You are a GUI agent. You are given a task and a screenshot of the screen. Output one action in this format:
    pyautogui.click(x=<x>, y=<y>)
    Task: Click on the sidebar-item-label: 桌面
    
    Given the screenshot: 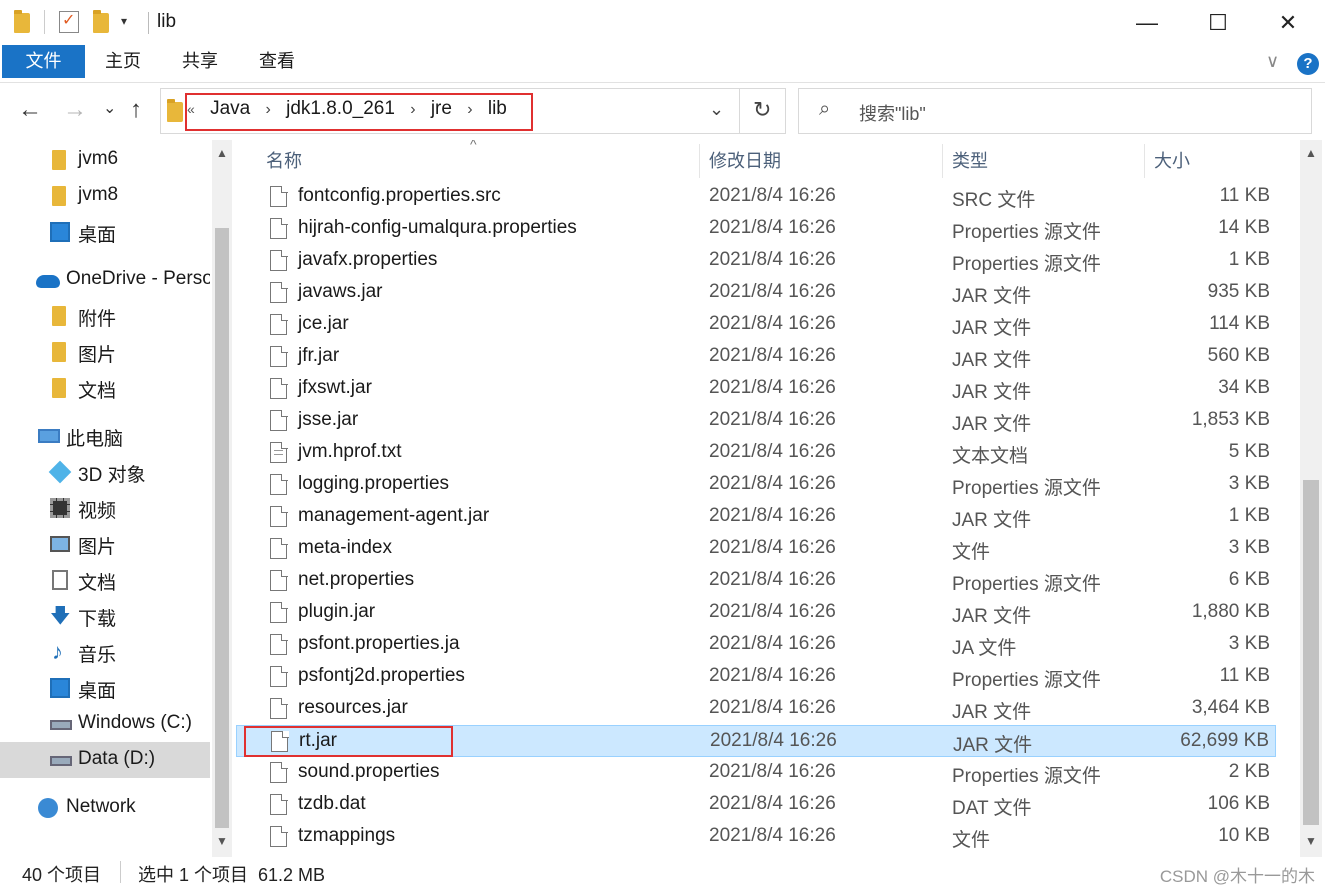 What is the action you would take?
    pyautogui.click(x=97, y=691)
    